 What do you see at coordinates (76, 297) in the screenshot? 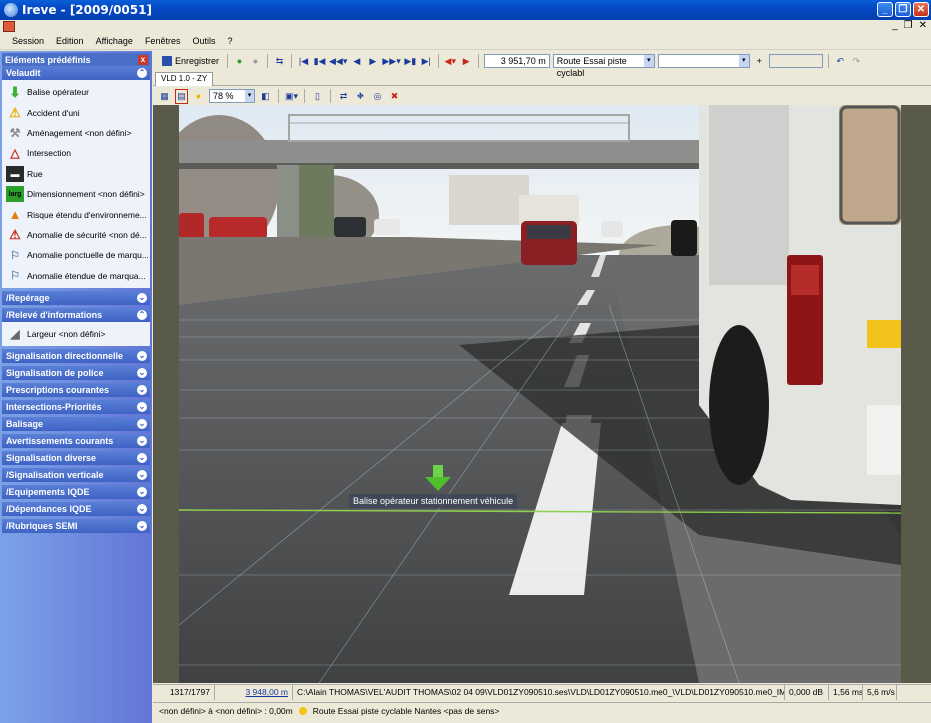
I see `section-1: /Repérage ⌄` at bounding box center [76, 297].